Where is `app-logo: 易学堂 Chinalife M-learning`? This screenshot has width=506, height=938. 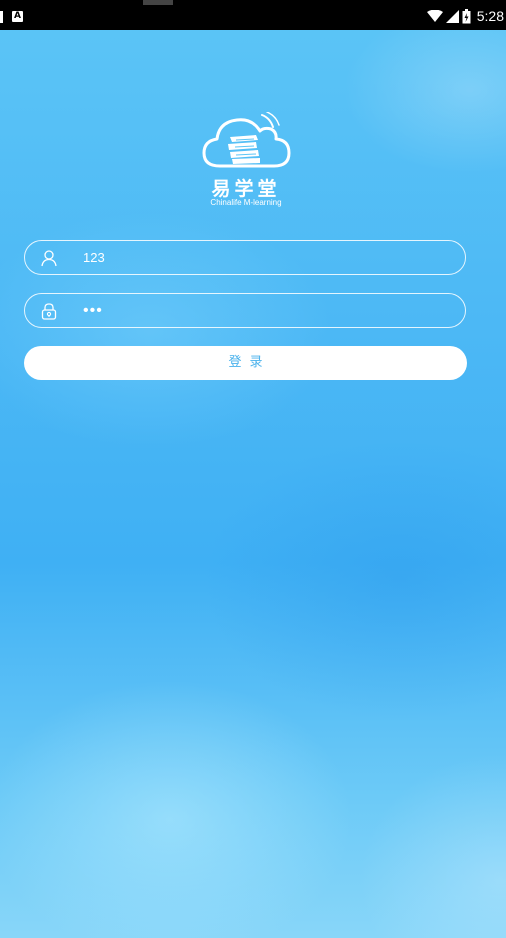 app-logo: 易学堂 Chinalife M-learning is located at coordinates (246, 162).